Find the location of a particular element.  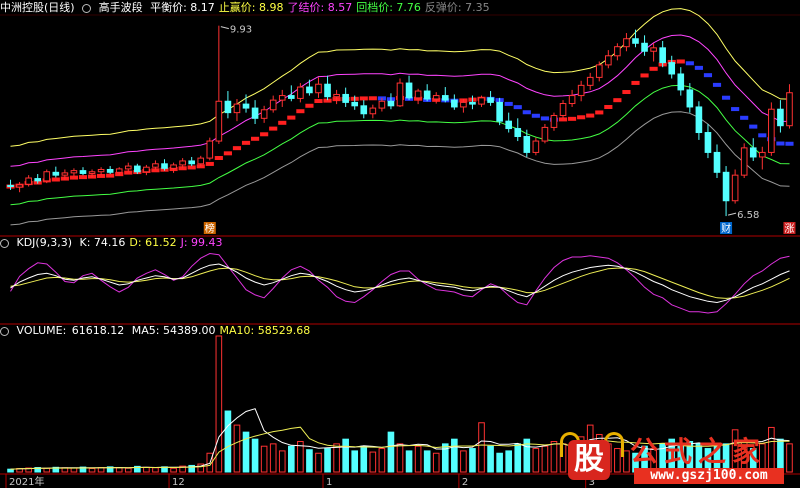

volume-value: 61618.12 is located at coordinates (98, 330).